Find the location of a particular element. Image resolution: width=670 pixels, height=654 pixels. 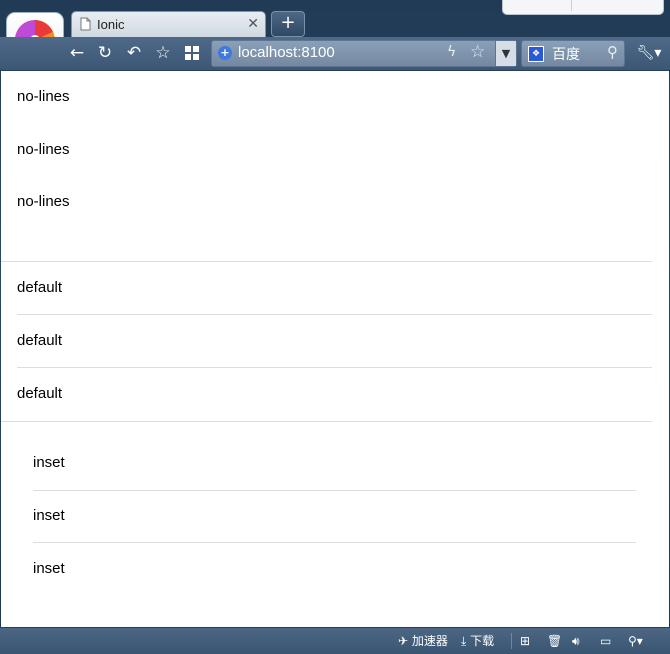

extension-button: ⊞ is located at coordinates (525, 641).